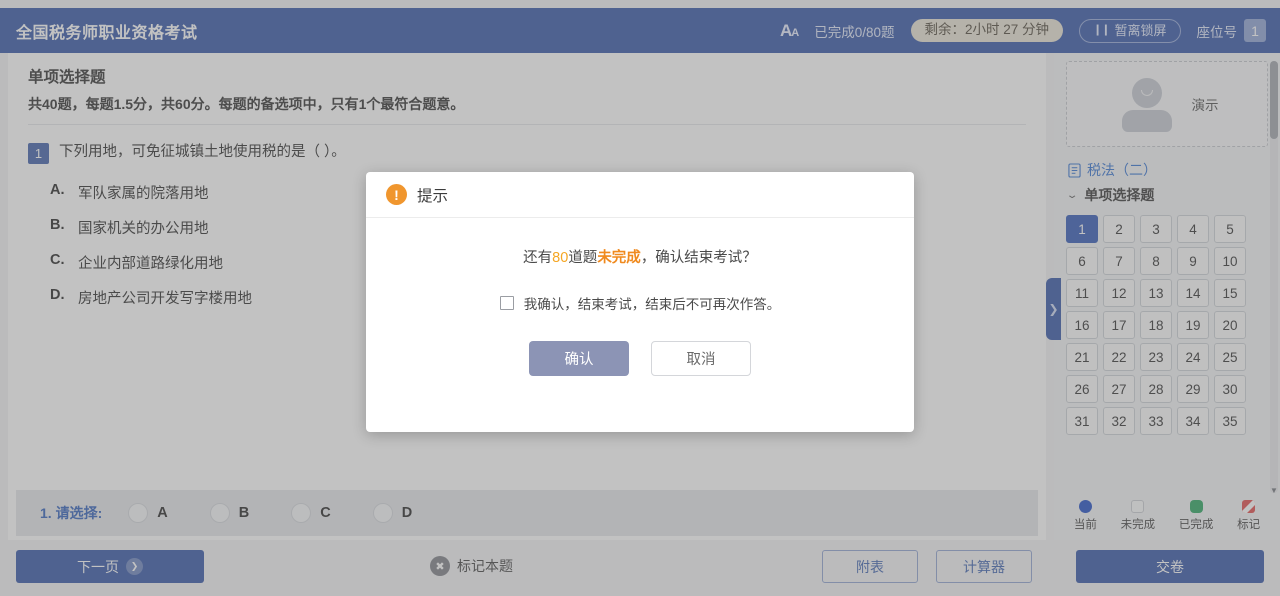  Describe the element at coordinates (433, 196) in the screenshot. I see `dialog-title: 提示` at that location.